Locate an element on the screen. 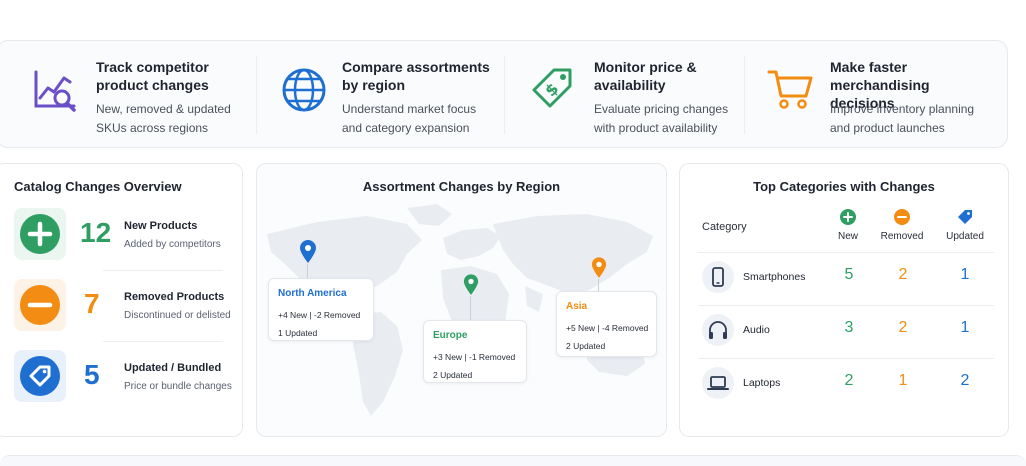 The image size is (1026, 466). feature-title: Monitor price & availability is located at coordinates (645, 76).